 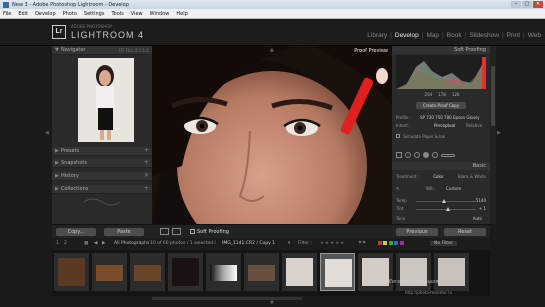 I want to click on right-panel-toggle-icon: ▶, so click(x=499, y=133).